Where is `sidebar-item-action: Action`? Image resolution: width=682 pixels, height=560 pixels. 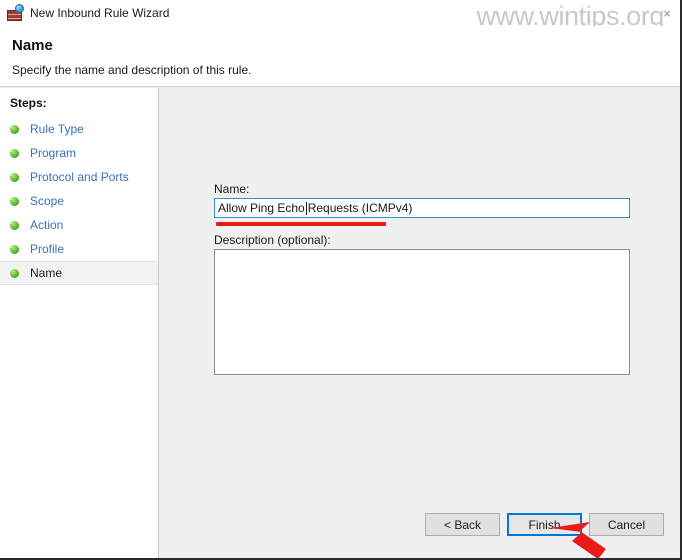
sidebar-item-action: Action is located at coordinates (79, 225).